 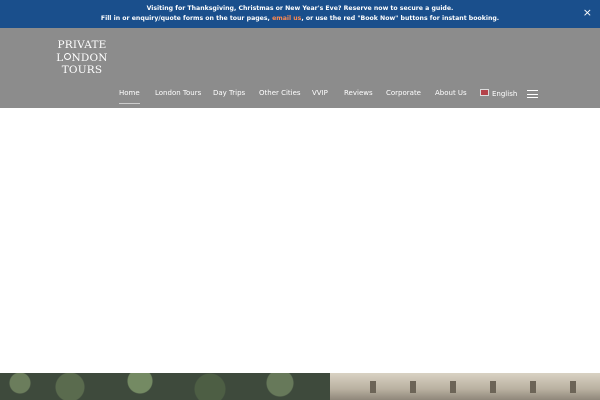 What do you see at coordinates (129, 96) in the screenshot?
I see `nav-item-home: Home` at bounding box center [129, 96].